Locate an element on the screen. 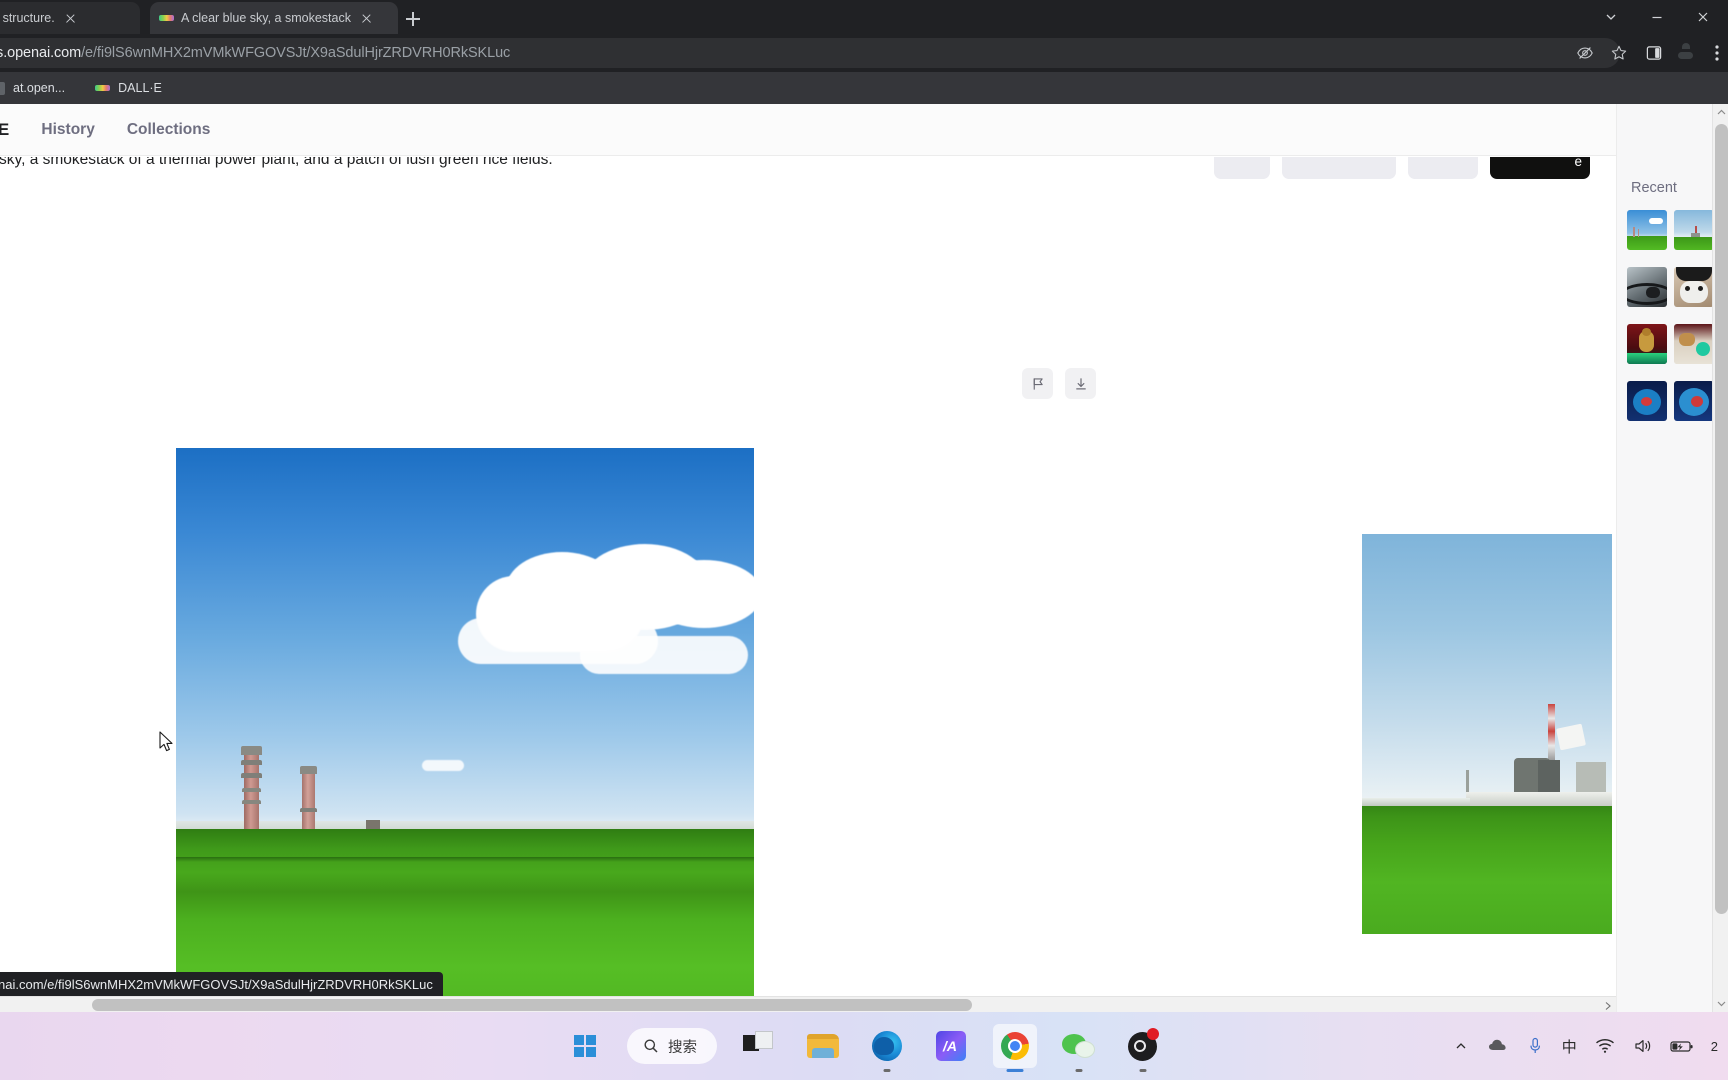 This screenshot has width=1728, height=1080. bookmark-item-1: DALL·E is located at coordinates (128, 88).